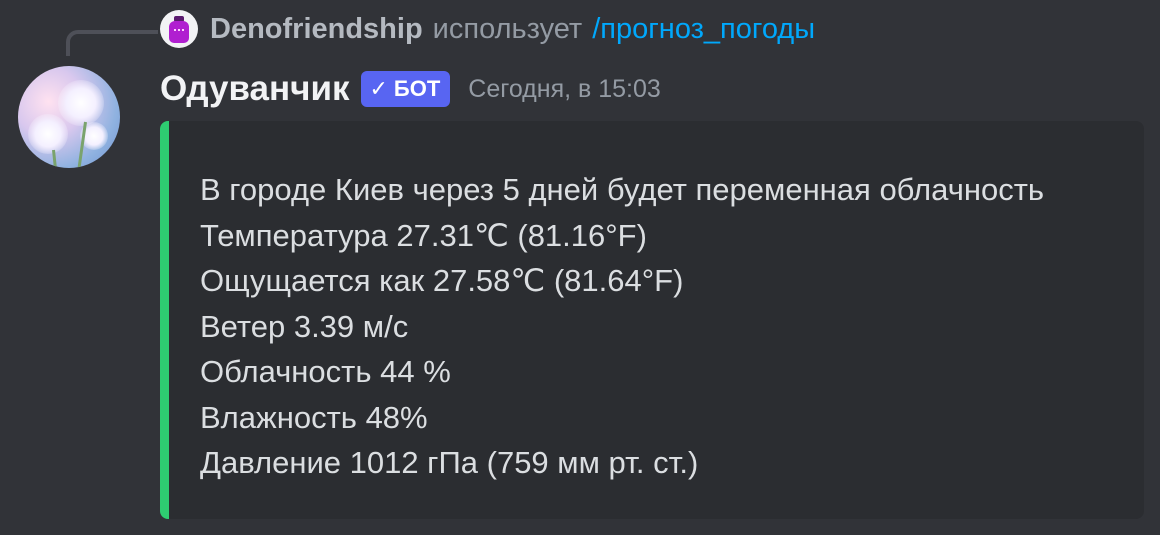 This screenshot has width=1160, height=535. Describe the element at coordinates (179, 33) in the screenshot. I see `jar-face-shape` at that location.